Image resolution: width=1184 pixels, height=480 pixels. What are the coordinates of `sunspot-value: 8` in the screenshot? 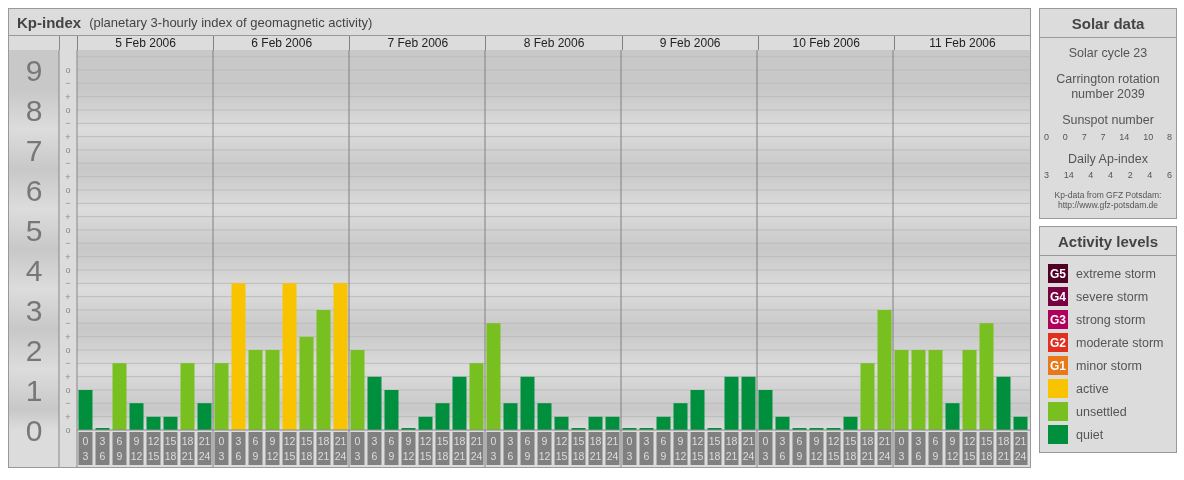 It's located at (1169, 136).